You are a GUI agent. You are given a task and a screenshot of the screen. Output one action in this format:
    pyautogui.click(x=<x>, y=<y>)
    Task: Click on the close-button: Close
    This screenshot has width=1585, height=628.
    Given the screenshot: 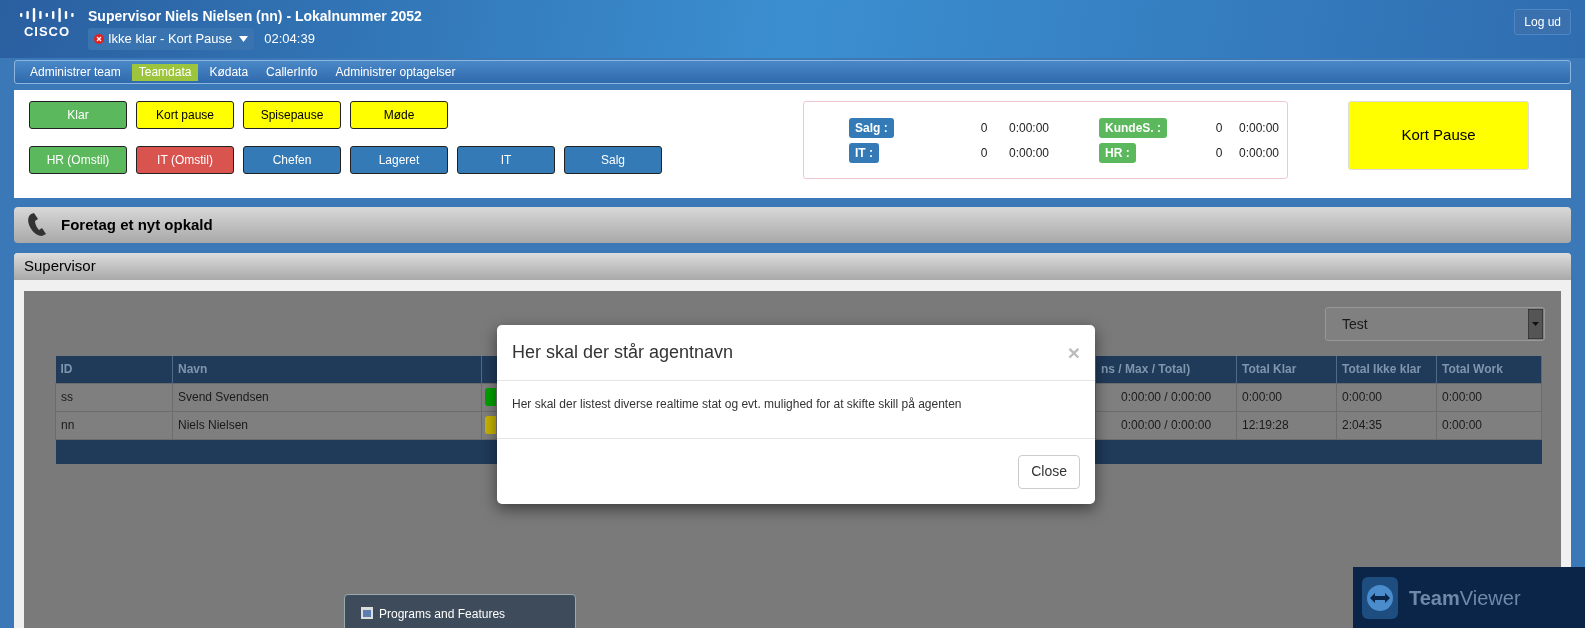 What is the action you would take?
    pyautogui.click(x=1049, y=471)
    